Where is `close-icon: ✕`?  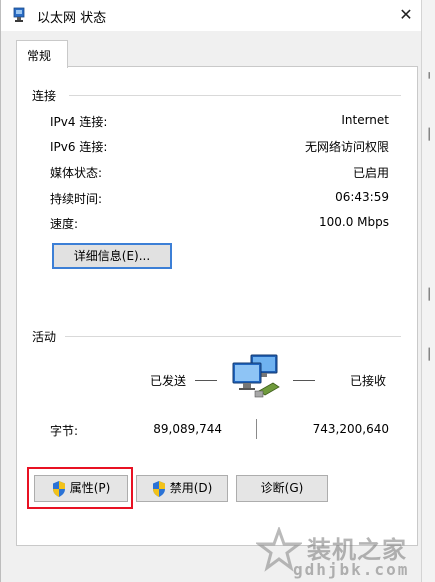
close-icon: ✕ is located at coordinates (406, 14).